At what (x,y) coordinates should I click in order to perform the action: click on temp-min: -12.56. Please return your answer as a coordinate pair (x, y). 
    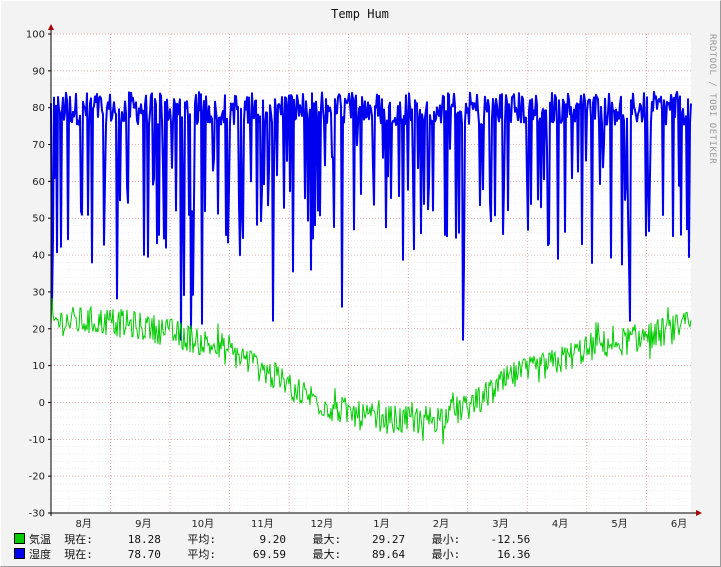
    Looking at the image, I should click on (510, 539).